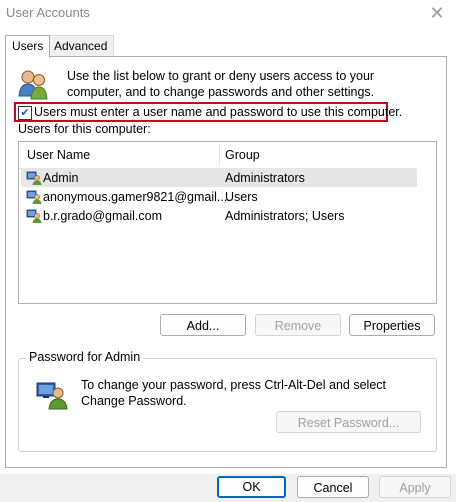  Describe the element at coordinates (84, 129) in the screenshot. I see `users-list-label: Users for this computer:` at that location.